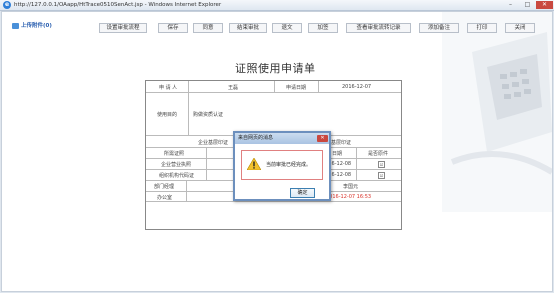 Image resolution: width=554 pixels, height=293 pixels. What do you see at coordinates (168, 88) in the screenshot?
I see `applicant-label: 申 请 人` at bounding box center [168, 88].